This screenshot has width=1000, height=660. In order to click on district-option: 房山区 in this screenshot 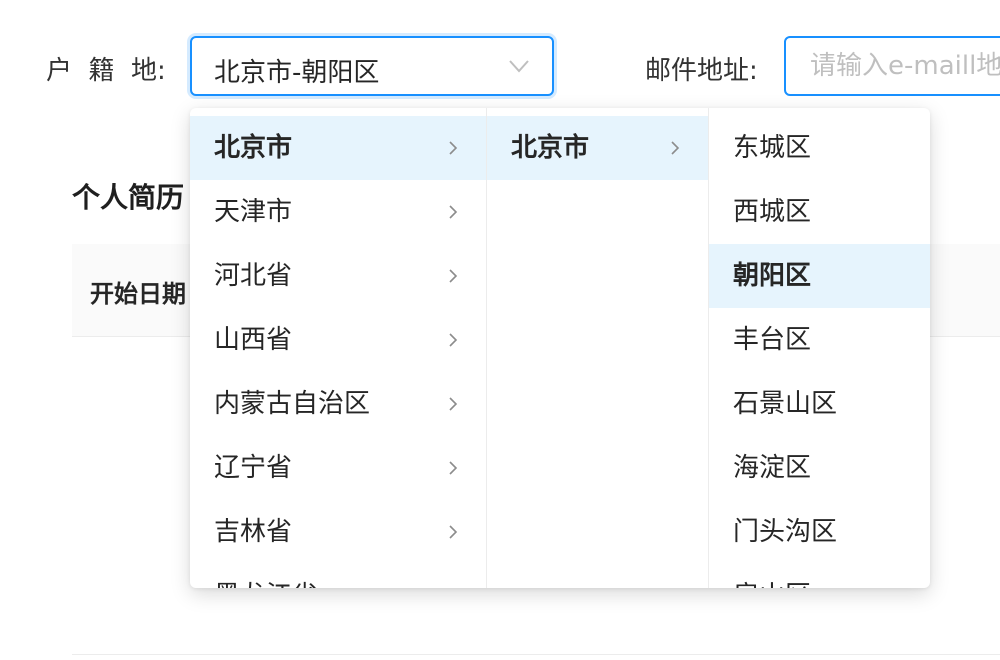, I will do `click(819, 576)`.